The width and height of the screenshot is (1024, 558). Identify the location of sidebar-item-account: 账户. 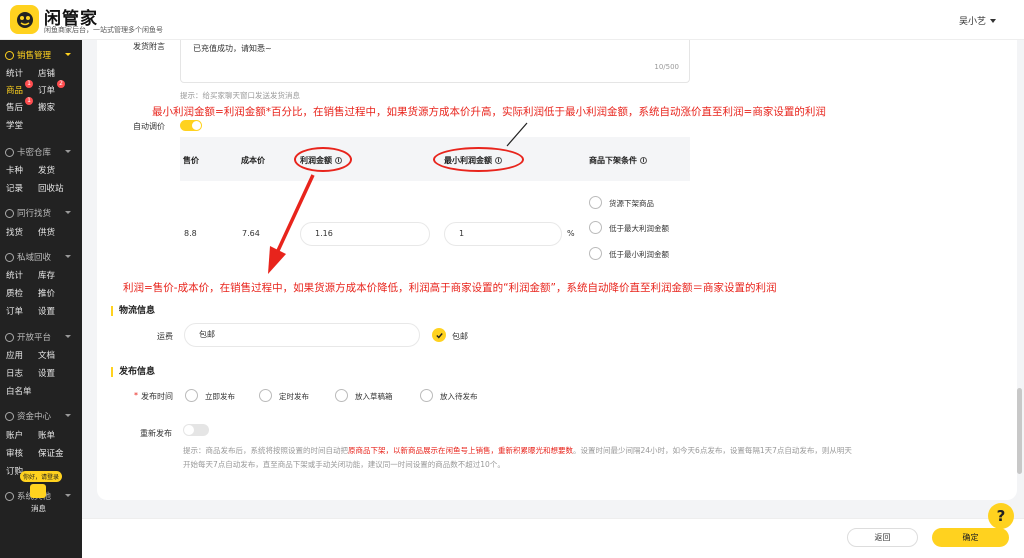
(14, 435).